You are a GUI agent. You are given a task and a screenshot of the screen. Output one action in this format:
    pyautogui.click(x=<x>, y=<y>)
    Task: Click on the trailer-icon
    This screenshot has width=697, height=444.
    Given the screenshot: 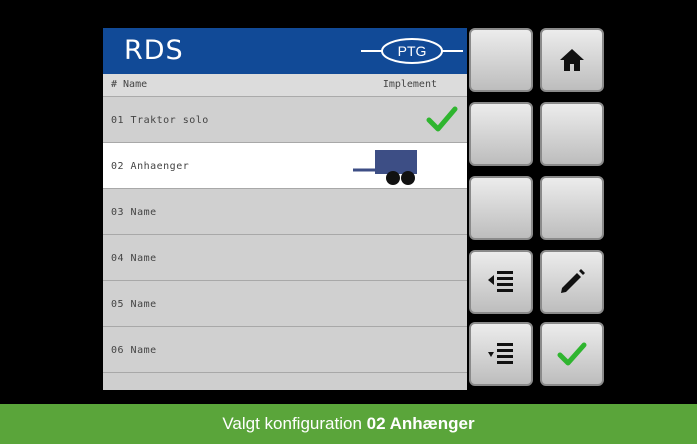 What is the action you would take?
    pyautogui.click(x=385, y=167)
    